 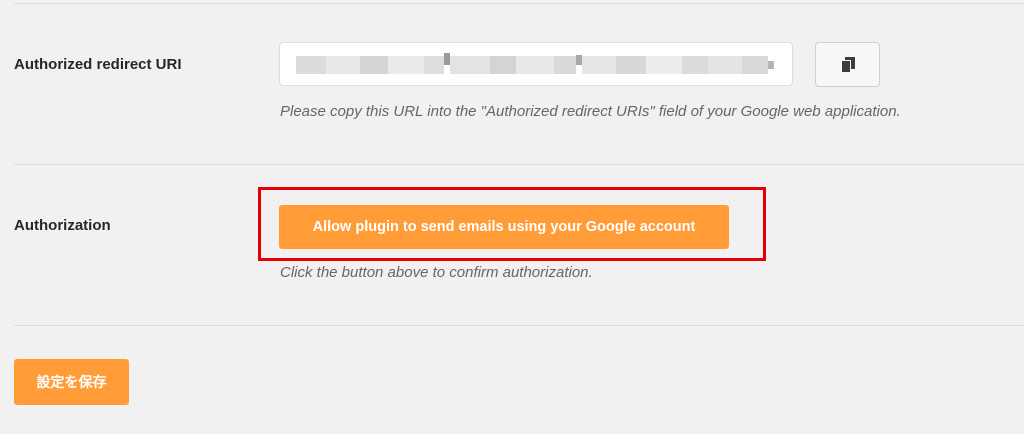 What do you see at coordinates (62, 225) in the screenshot?
I see `authorization-label: Authorization` at bounding box center [62, 225].